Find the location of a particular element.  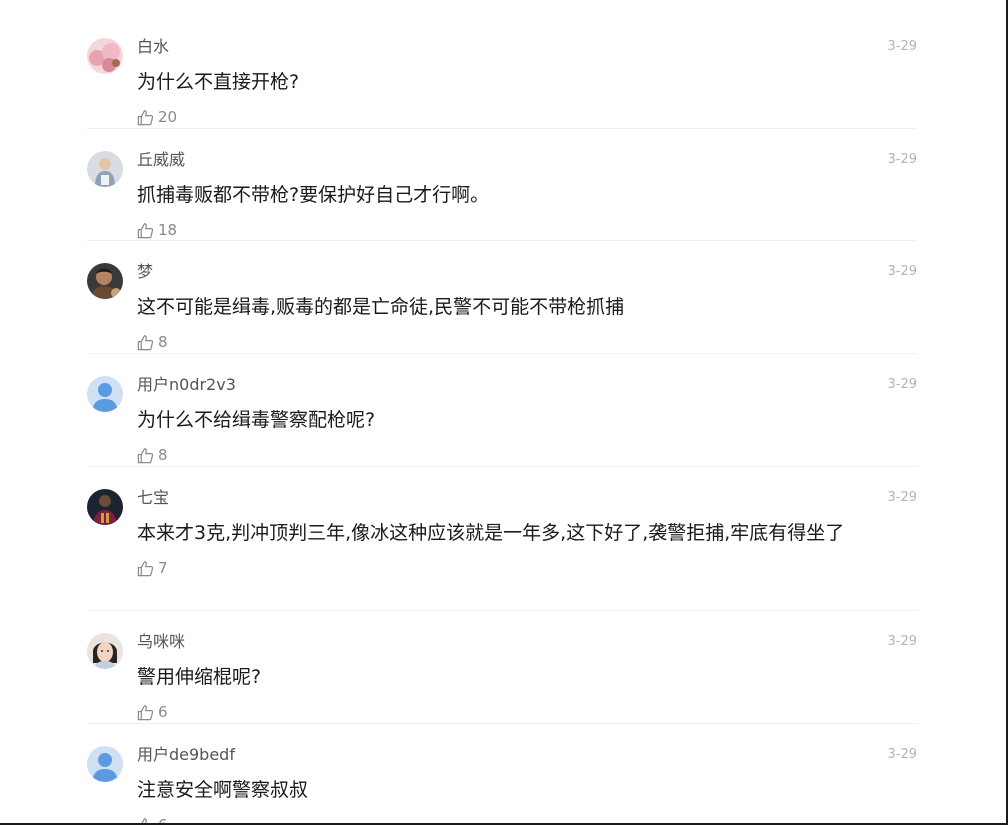

like-button: 20 is located at coordinates (157, 117).